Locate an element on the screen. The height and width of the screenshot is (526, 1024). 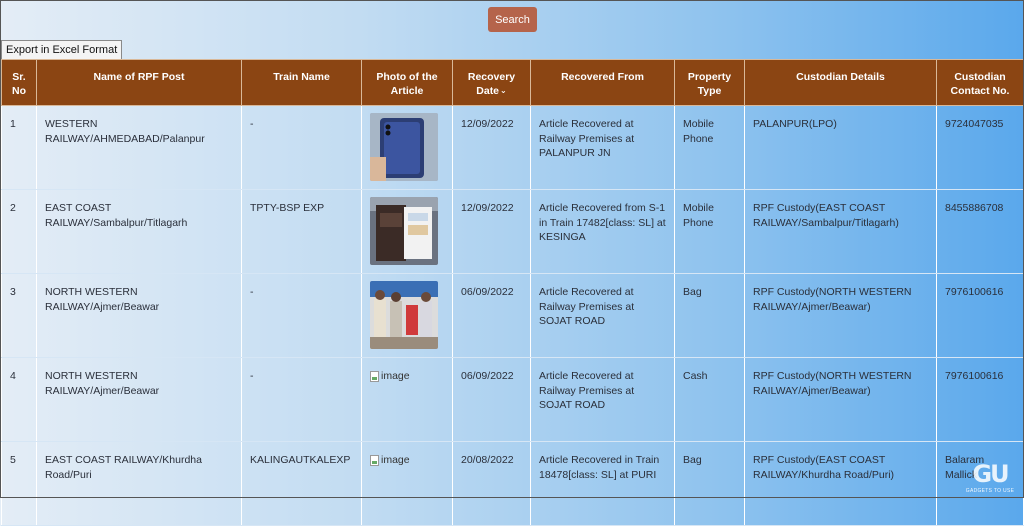
cell-post: EAST COAST RAILWAY/Khurdha Road/Puri is located at coordinates (139, 483).